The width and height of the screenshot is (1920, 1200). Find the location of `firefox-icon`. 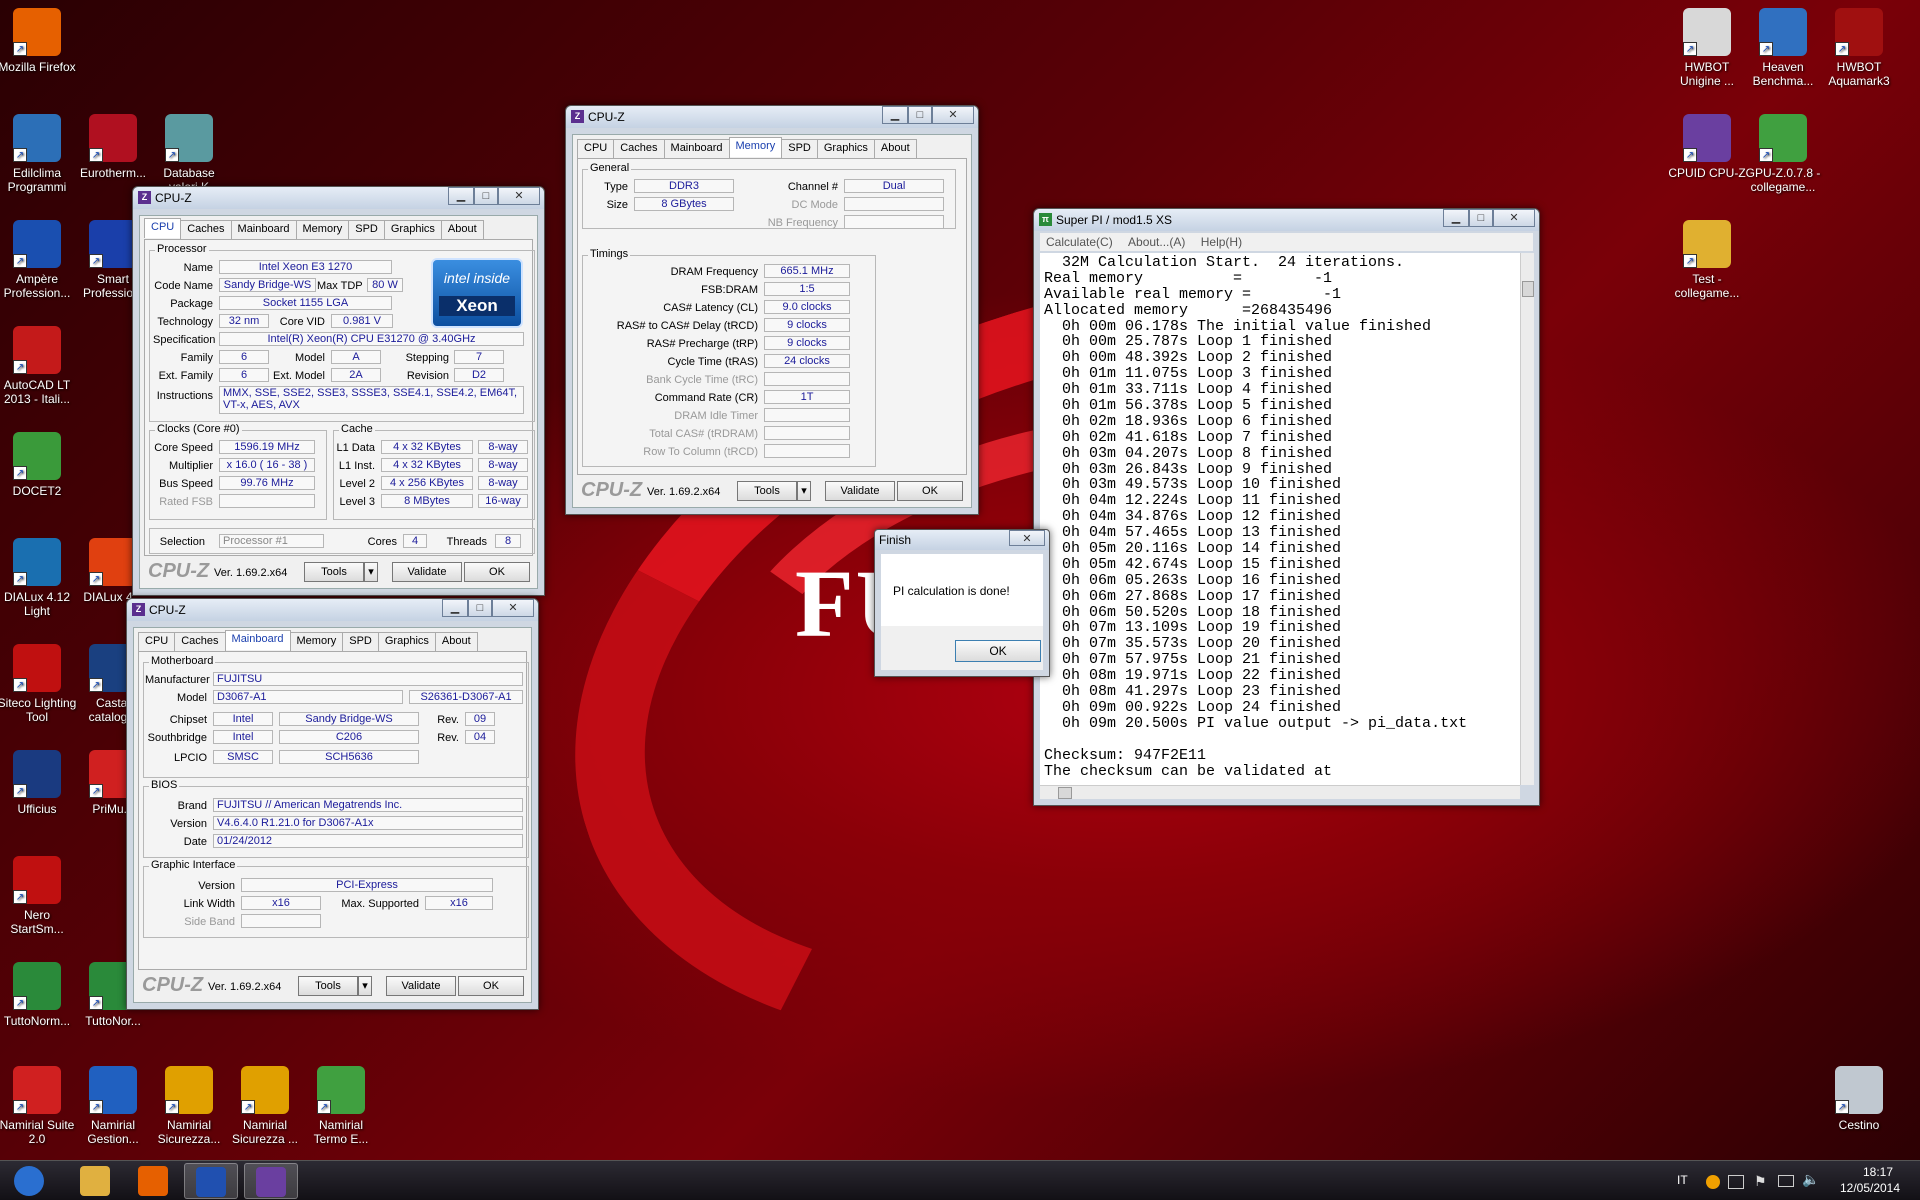

firefox-icon is located at coordinates (153, 1181).